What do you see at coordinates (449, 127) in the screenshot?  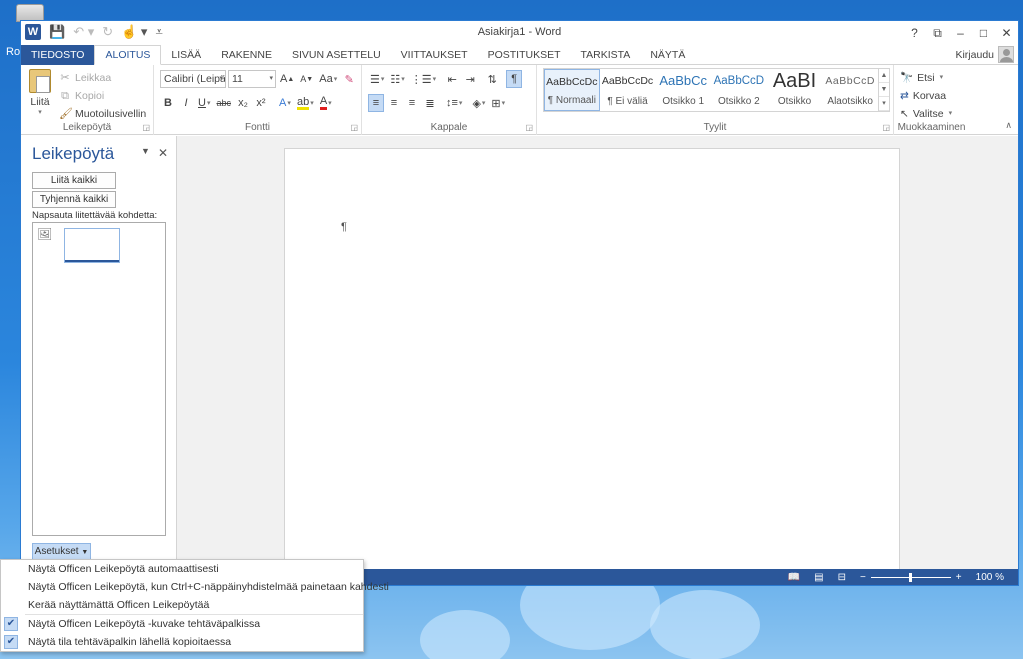 I see `group-label-paragraph: Kappale` at bounding box center [449, 127].